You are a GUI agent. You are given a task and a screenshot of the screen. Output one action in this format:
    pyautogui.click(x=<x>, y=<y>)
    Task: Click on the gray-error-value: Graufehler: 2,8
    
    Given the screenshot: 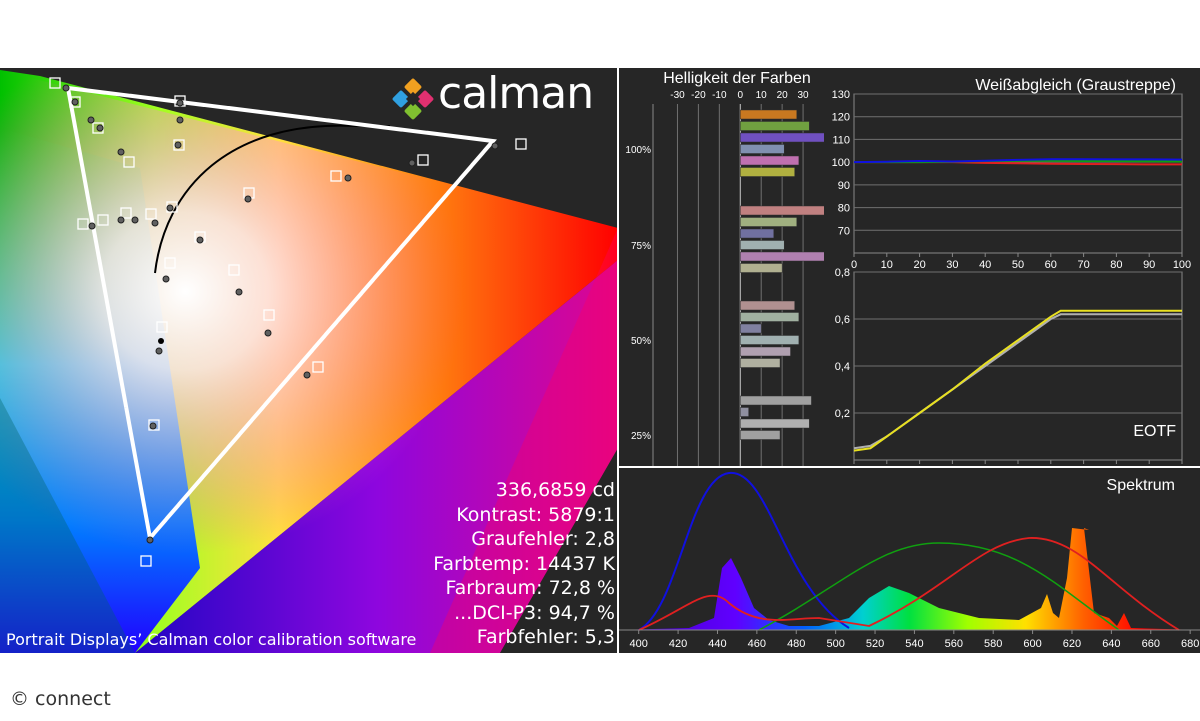 What is the action you would take?
    pyautogui.click(x=543, y=539)
    